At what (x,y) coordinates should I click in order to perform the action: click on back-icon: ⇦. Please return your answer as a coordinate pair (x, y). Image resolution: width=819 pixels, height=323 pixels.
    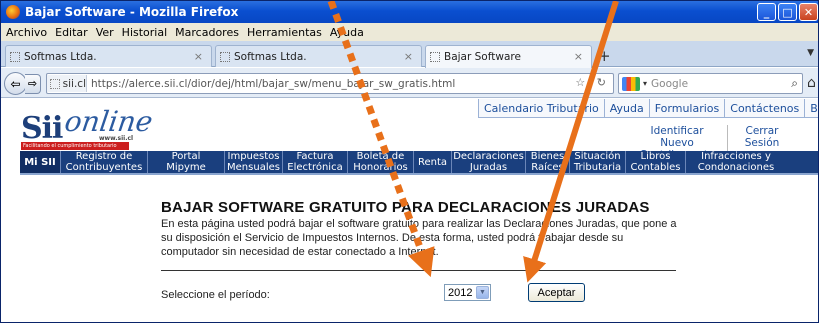
    Looking at the image, I should click on (15, 83).